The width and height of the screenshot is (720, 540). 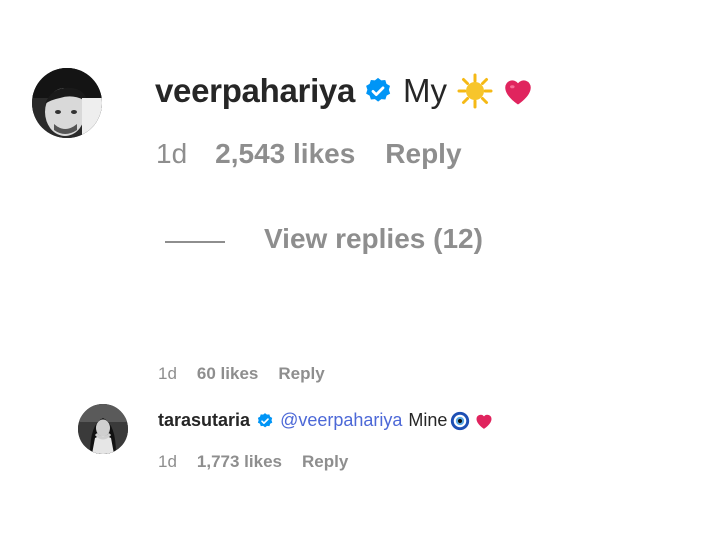 What do you see at coordinates (460, 420) in the screenshot?
I see `nazar-amulet-icon` at bounding box center [460, 420].